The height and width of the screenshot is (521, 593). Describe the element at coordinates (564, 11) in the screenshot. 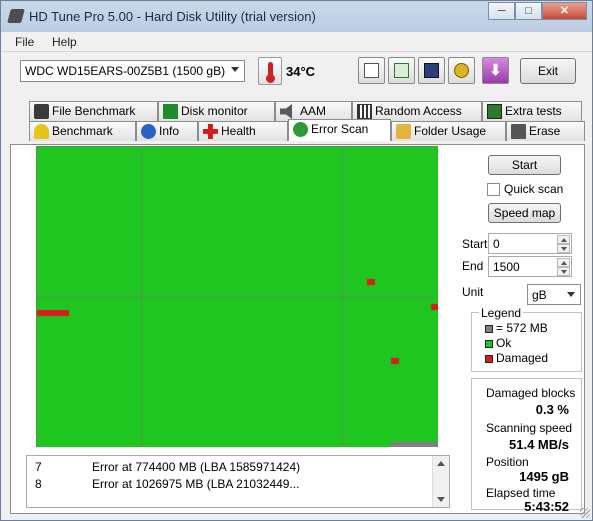

I see `close-button: ✕` at that location.